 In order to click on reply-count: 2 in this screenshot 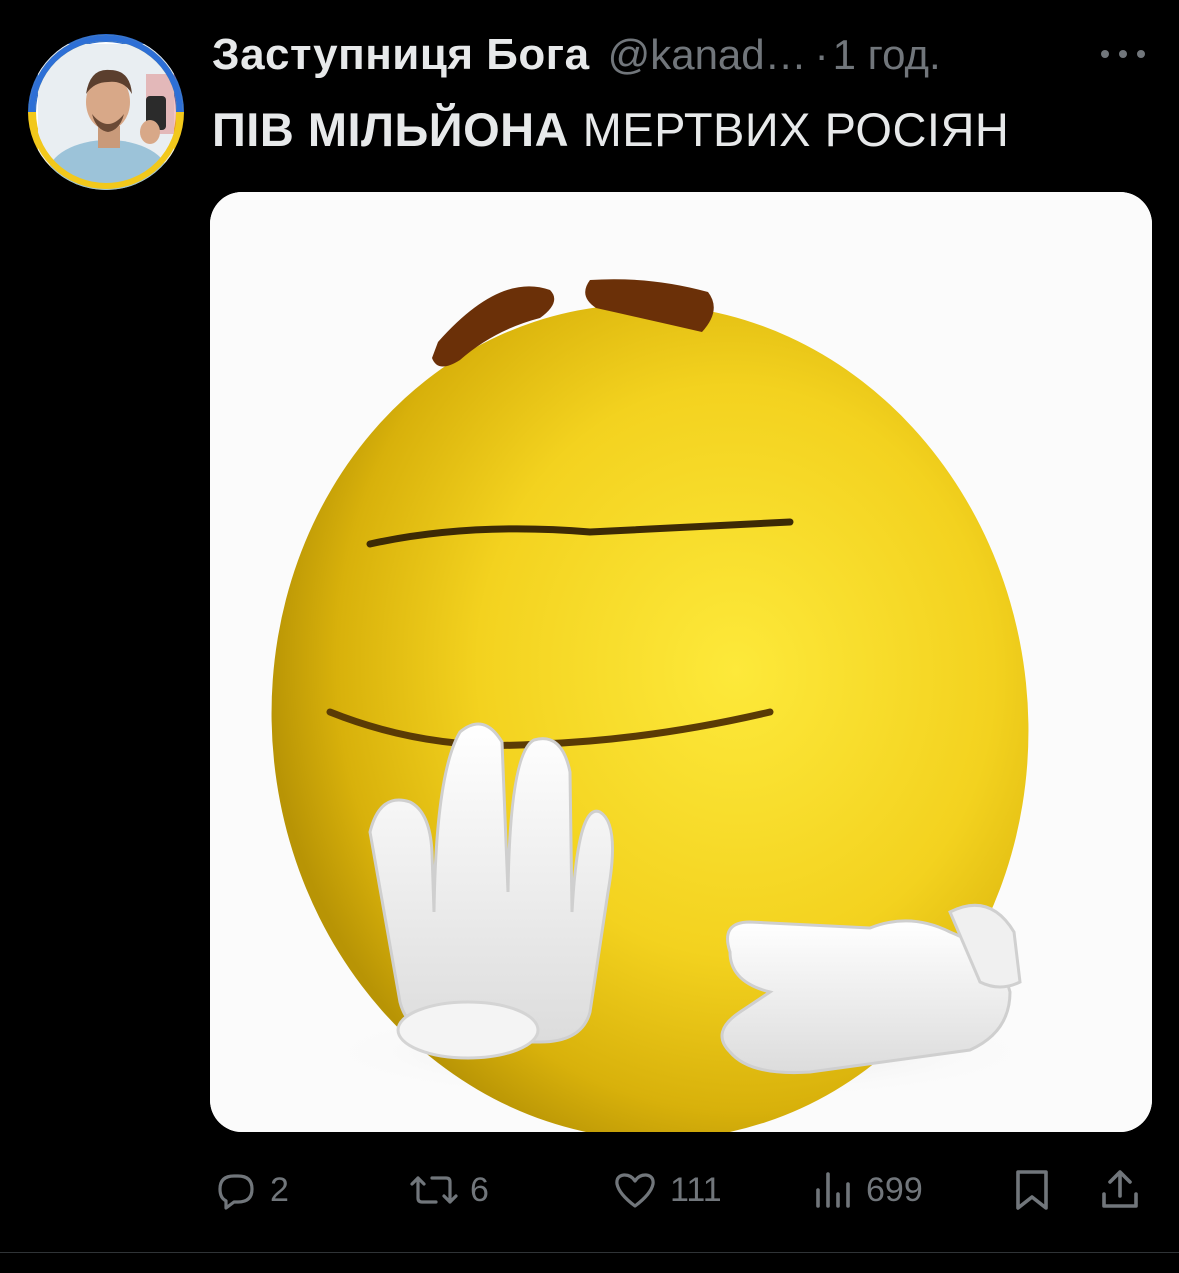, I will do `click(279, 1189)`.